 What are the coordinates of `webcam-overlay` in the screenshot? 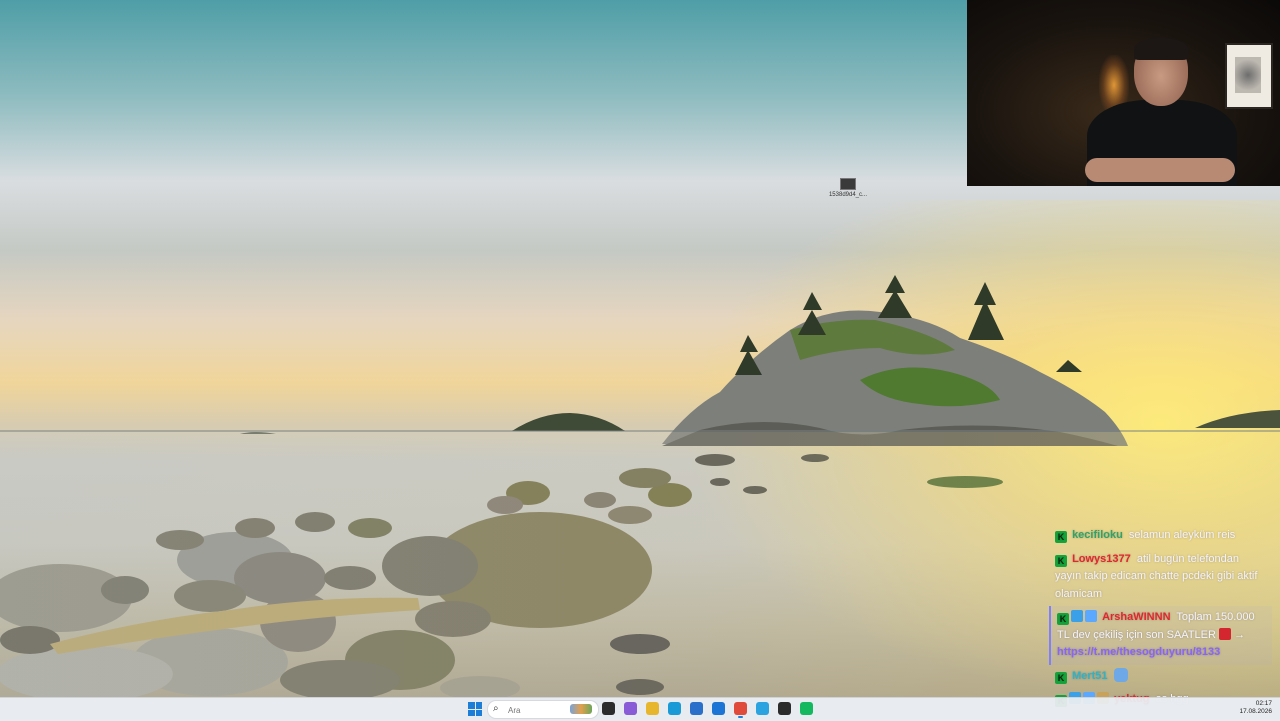 It's located at (1123, 93).